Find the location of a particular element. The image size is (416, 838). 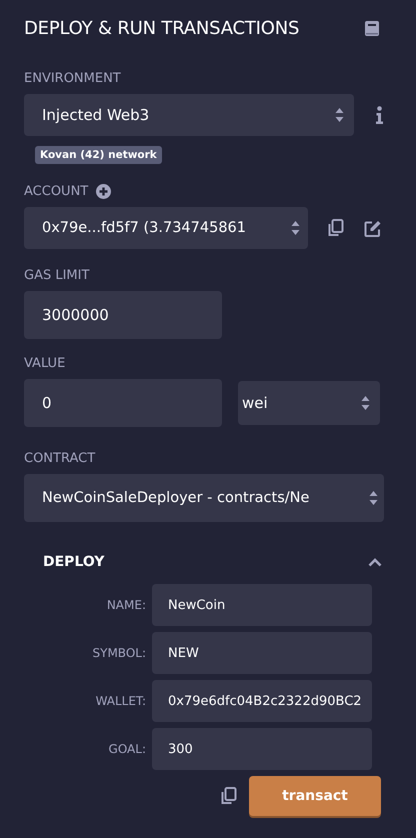

parameter-label: GOAL: is located at coordinates (127, 749).